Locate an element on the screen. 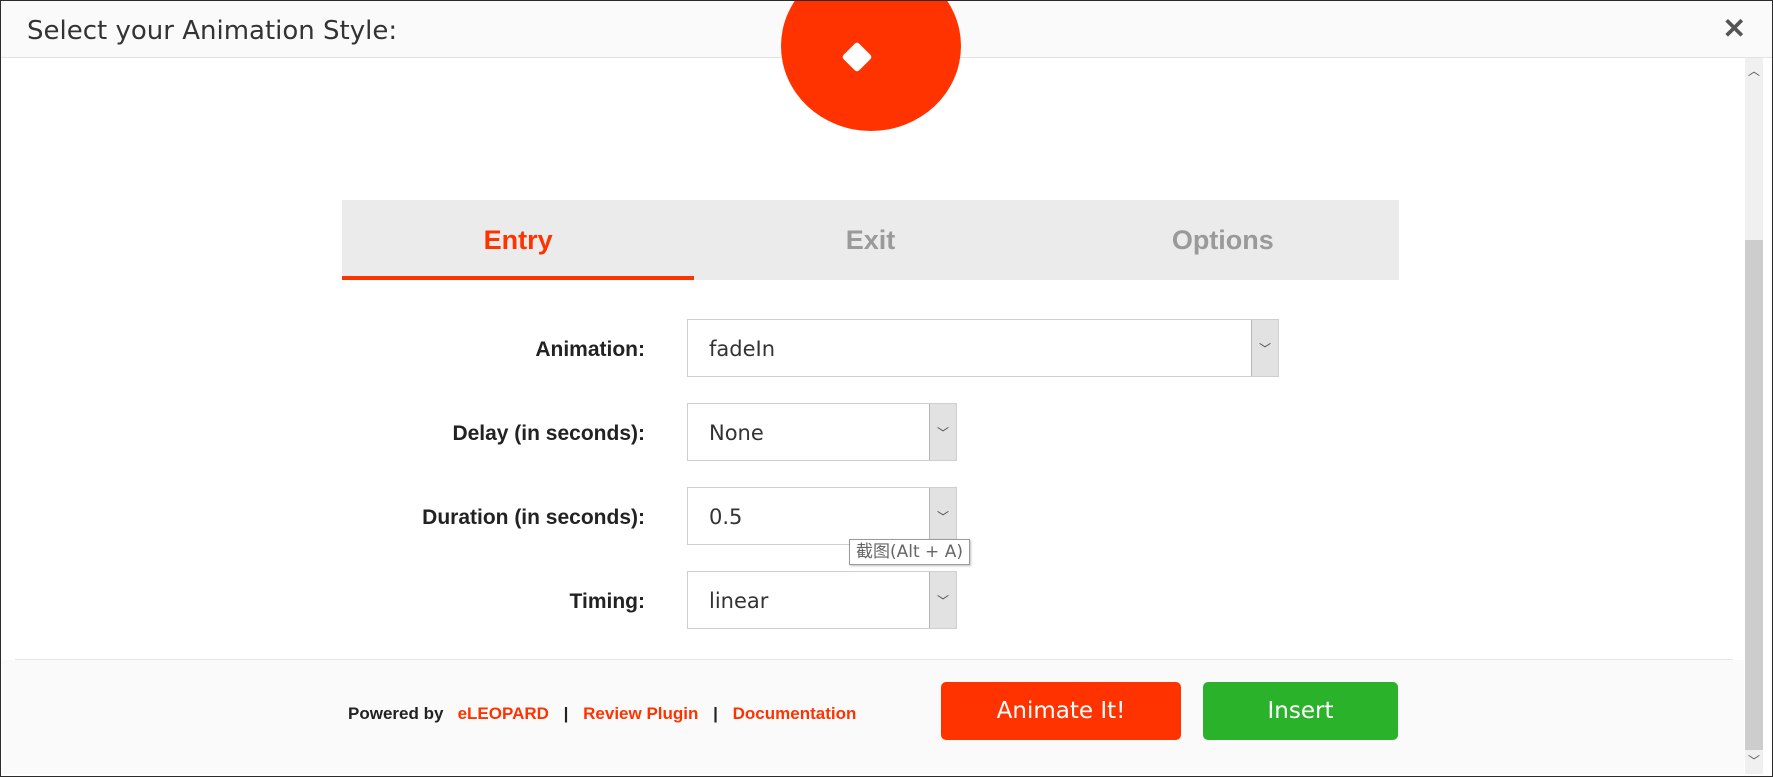 The image size is (1773, 777). delay-label: Delay (in seconds): is located at coordinates (548, 433).